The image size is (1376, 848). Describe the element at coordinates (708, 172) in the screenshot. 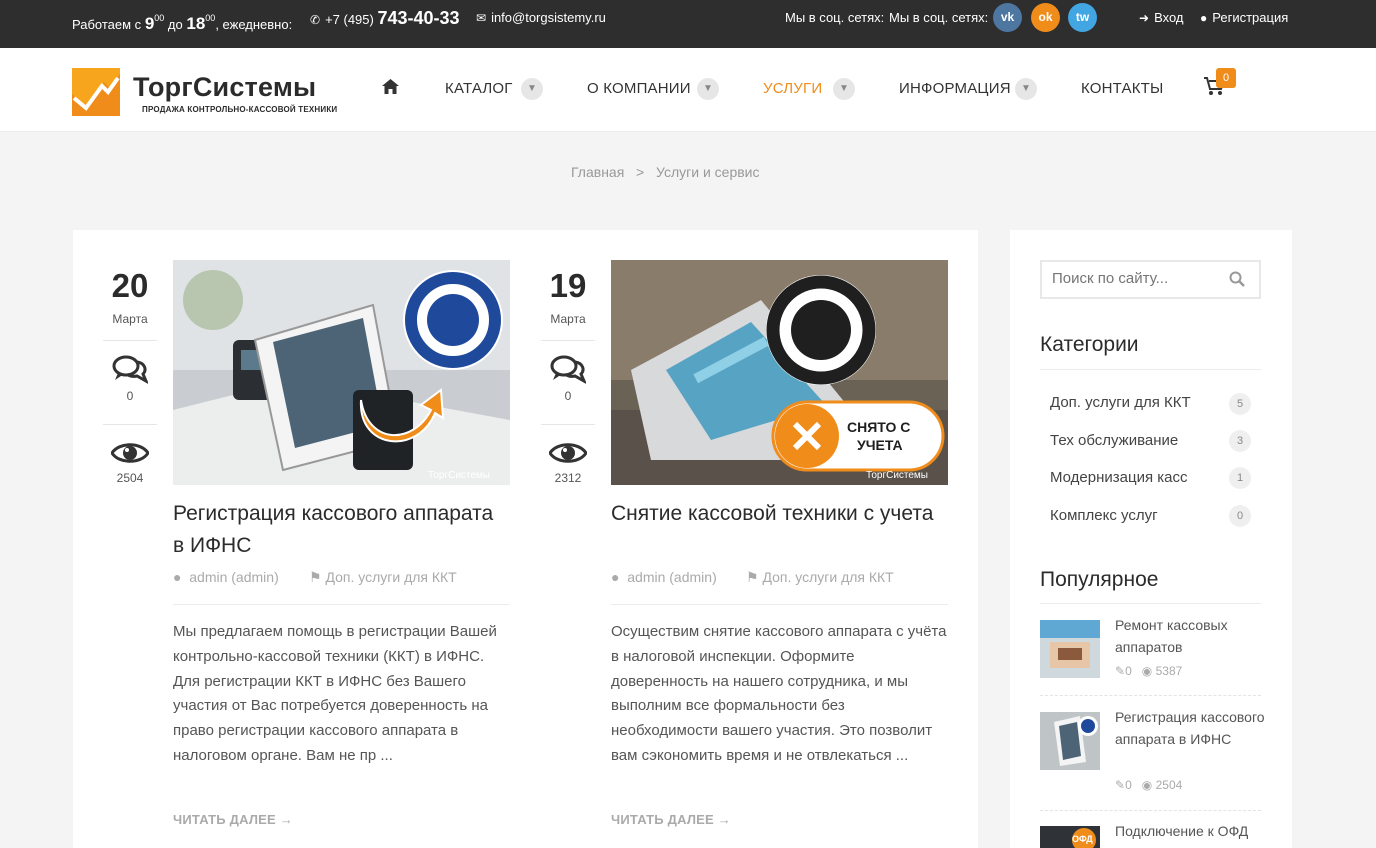

I see `breadcrumb-current: Услуги и сервис` at that location.